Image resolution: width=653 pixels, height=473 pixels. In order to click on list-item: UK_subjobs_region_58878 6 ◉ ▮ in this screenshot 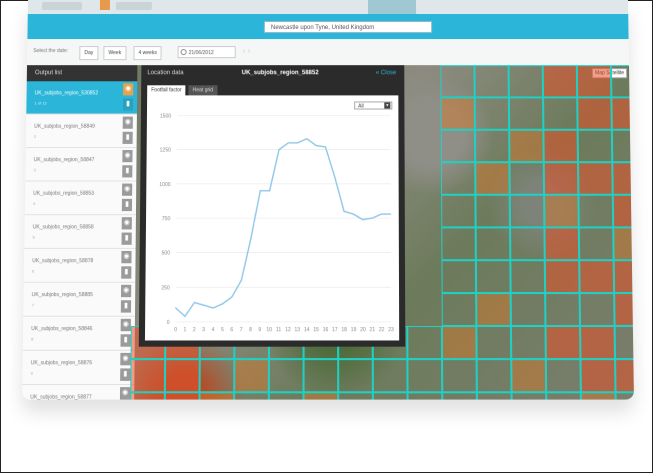, I will do `click(79, 265)`.